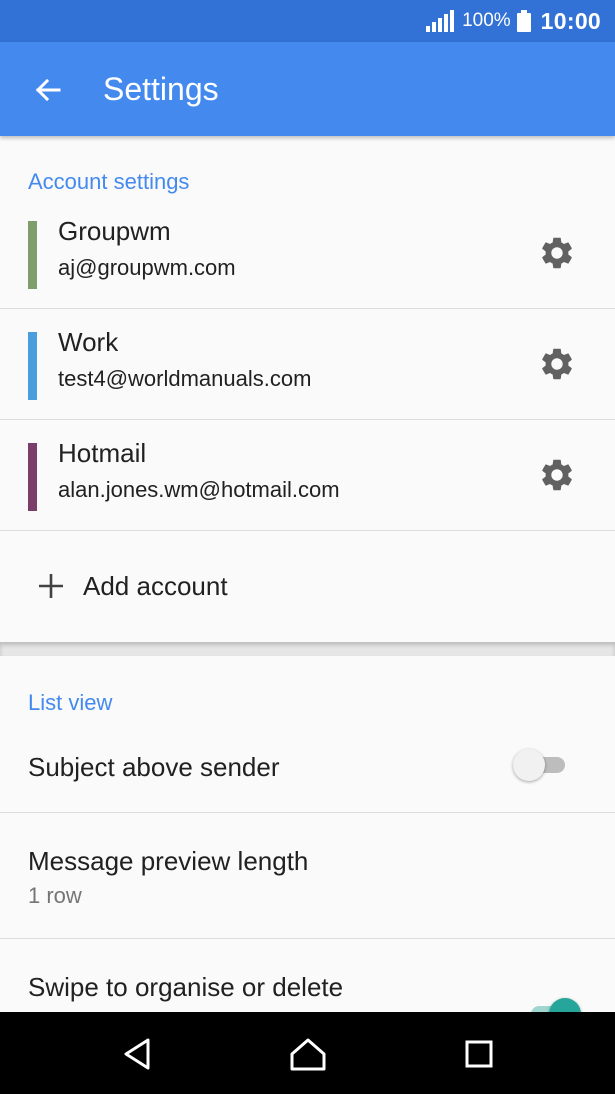 This screenshot has height=1094, width=615. What do you see at coordinates (529, 765) in the screenshot?
I see `toggle-thumb` at bounding box center [529, 765].